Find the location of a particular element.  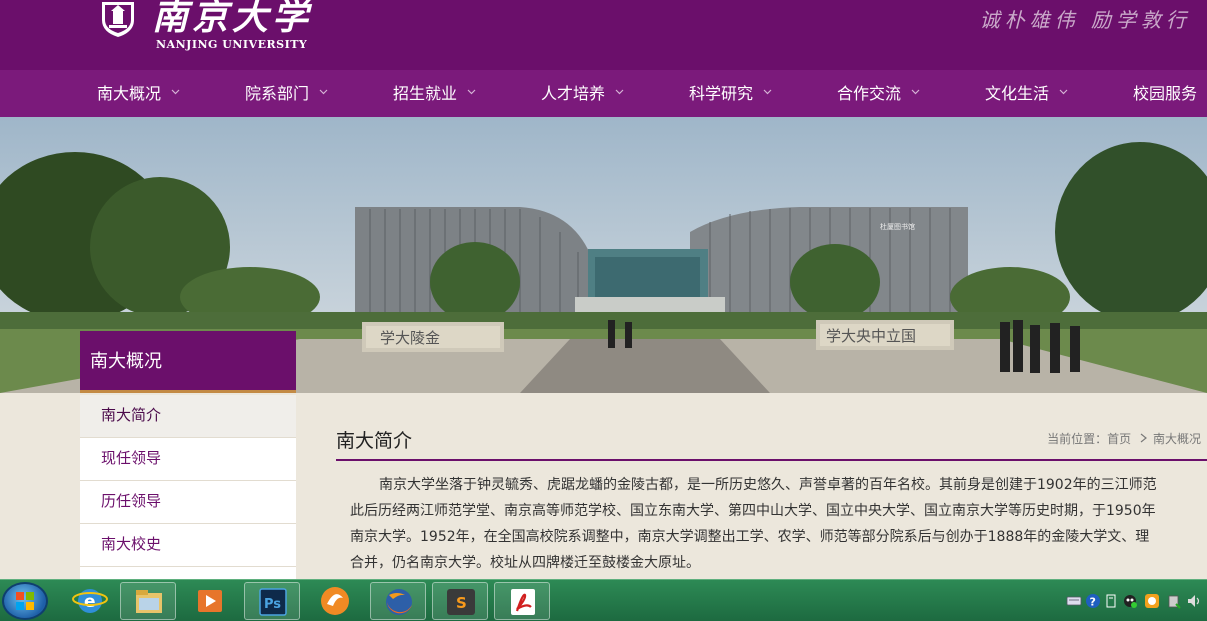

file-explorer-icon is located at coordinates (149, 601).